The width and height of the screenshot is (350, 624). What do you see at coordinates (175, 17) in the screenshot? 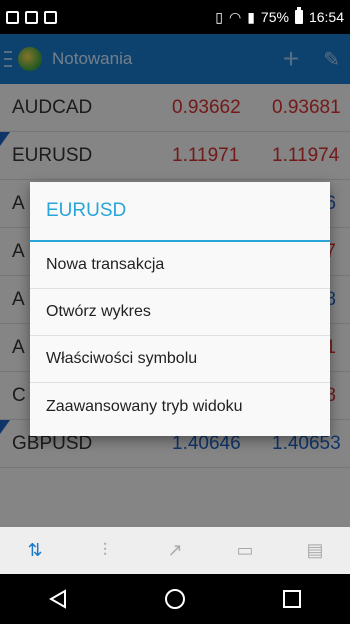
I see `status-bar: ▯ ◠ ▮ 75% 16:54` at bounding box center [175, 17].